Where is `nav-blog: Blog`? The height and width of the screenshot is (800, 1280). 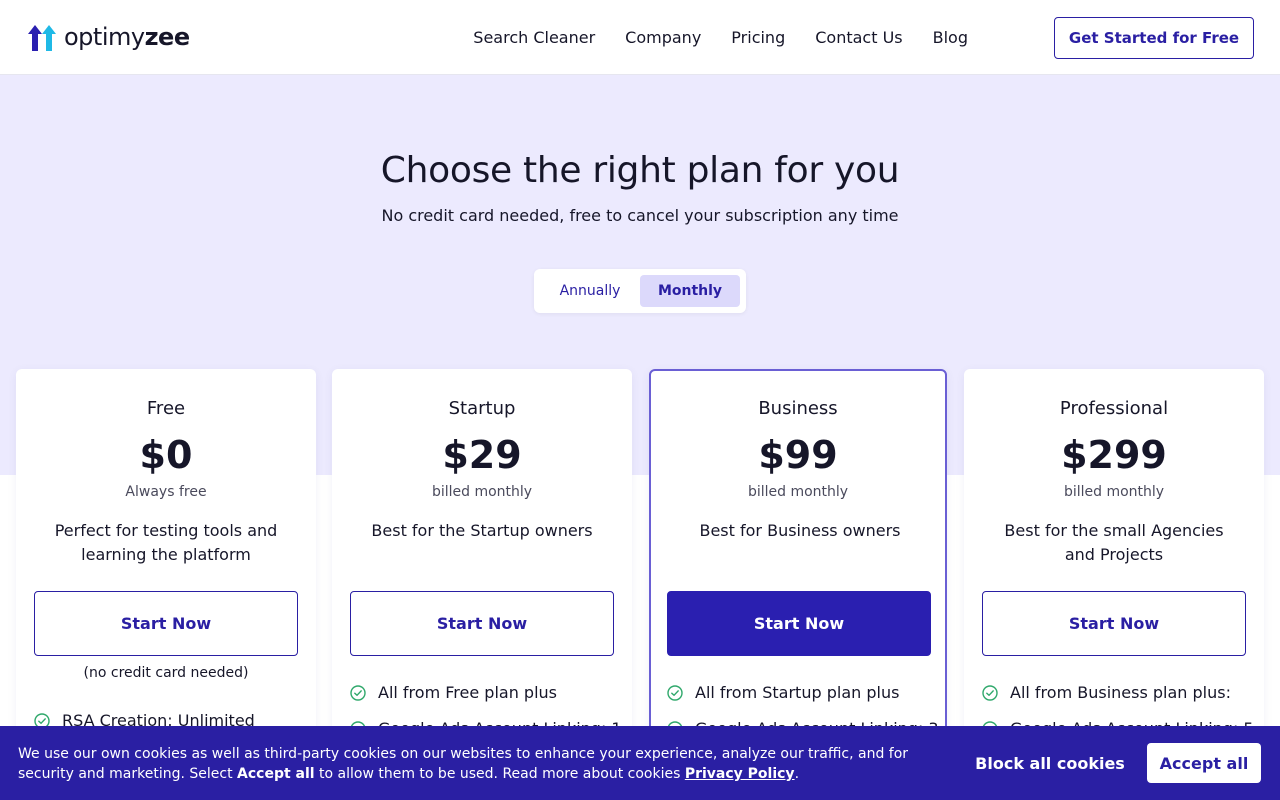 nav-blog: Blog is located at coordinates (950, 37).